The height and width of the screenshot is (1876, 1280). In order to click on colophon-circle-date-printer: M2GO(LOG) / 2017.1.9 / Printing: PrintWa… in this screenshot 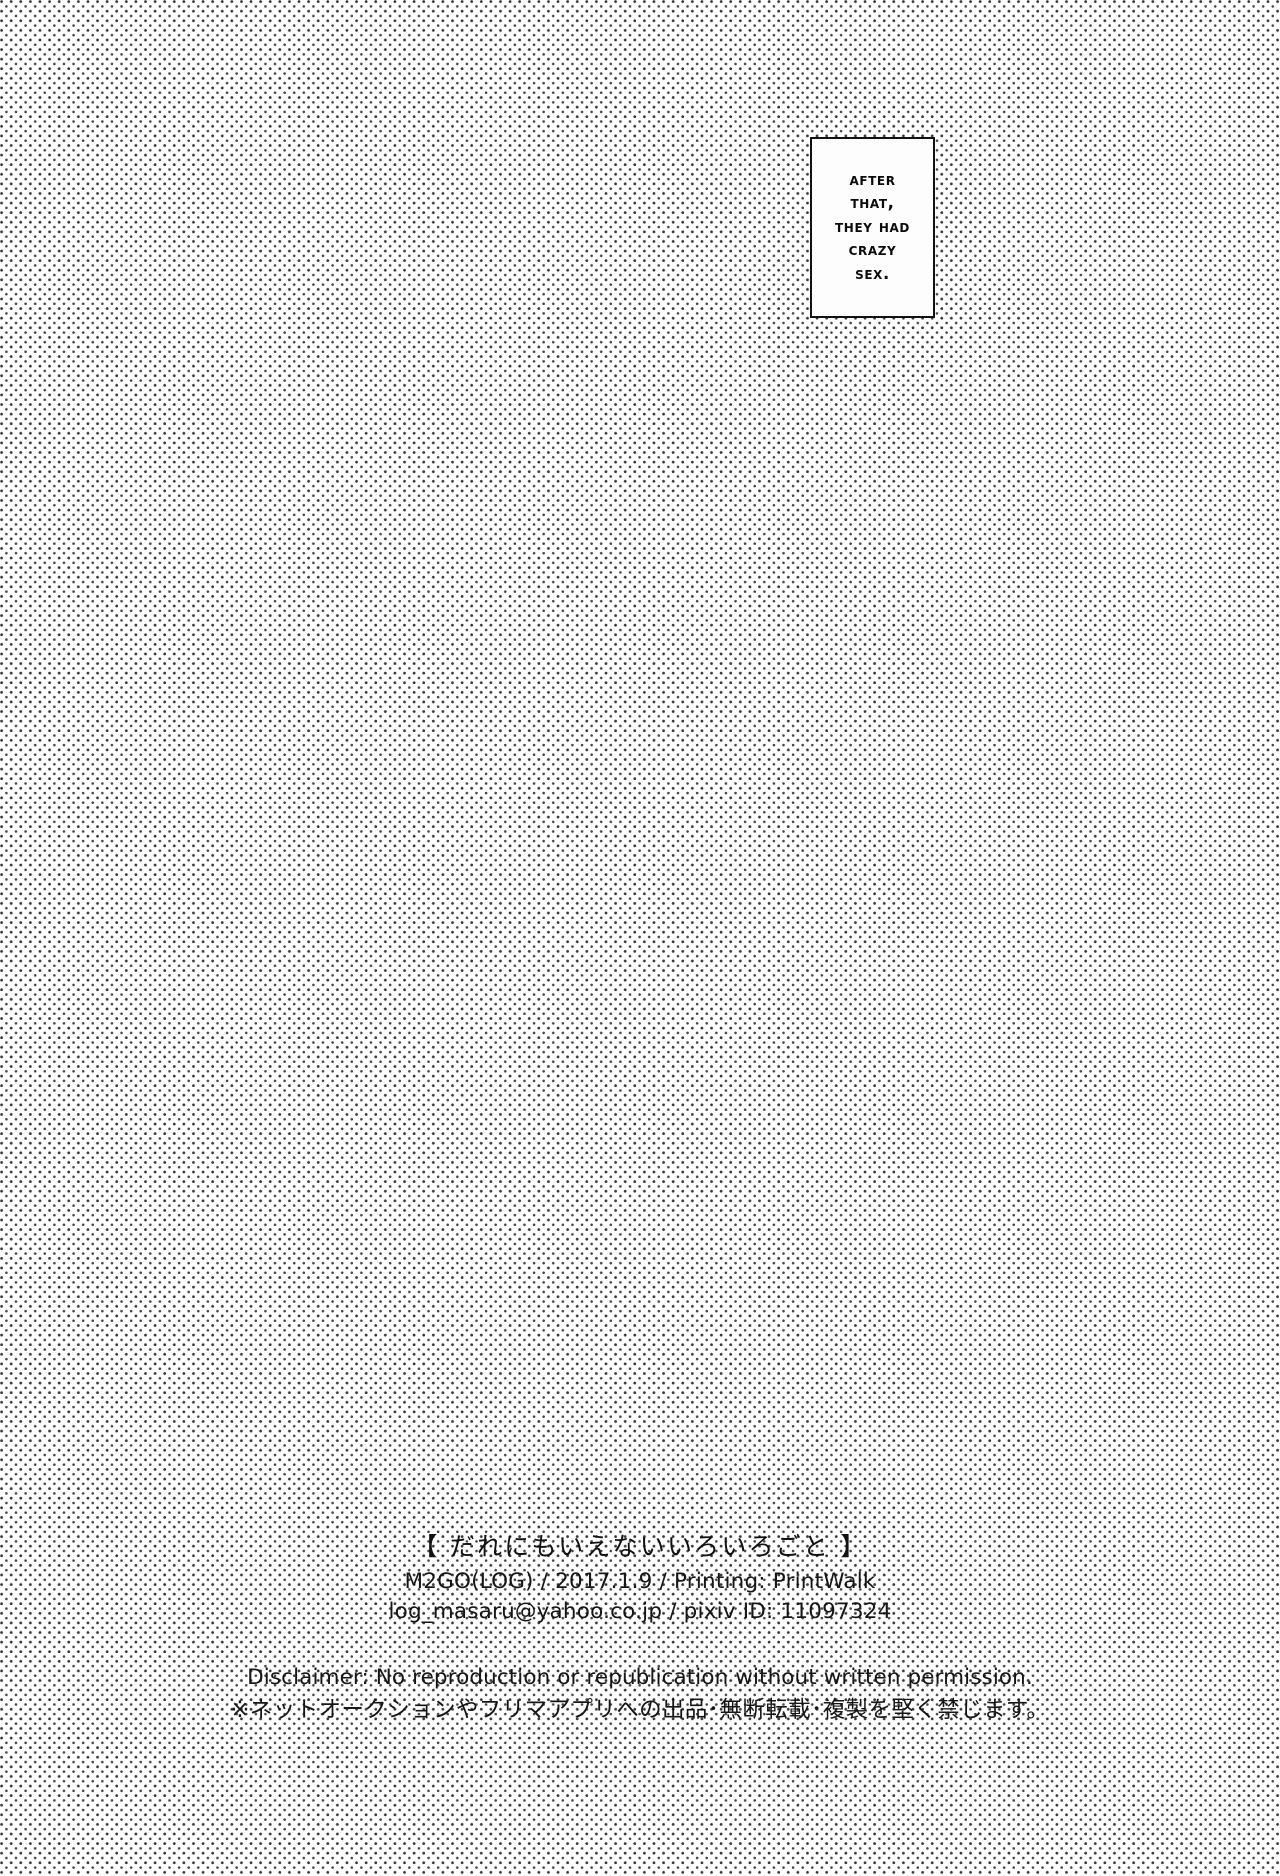, I will do `click(640, 1581)`.